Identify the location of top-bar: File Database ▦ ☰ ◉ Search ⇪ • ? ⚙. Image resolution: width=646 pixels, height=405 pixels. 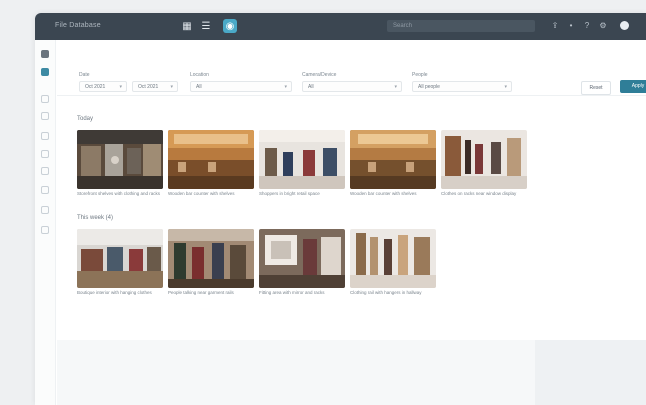
(340, 26).